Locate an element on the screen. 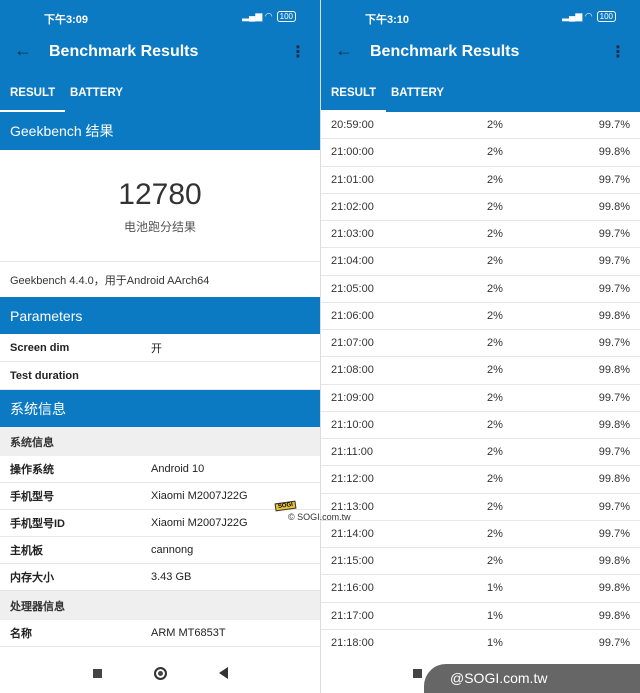  time-cell: 21:06:00 is located at coordinates (352, 315).